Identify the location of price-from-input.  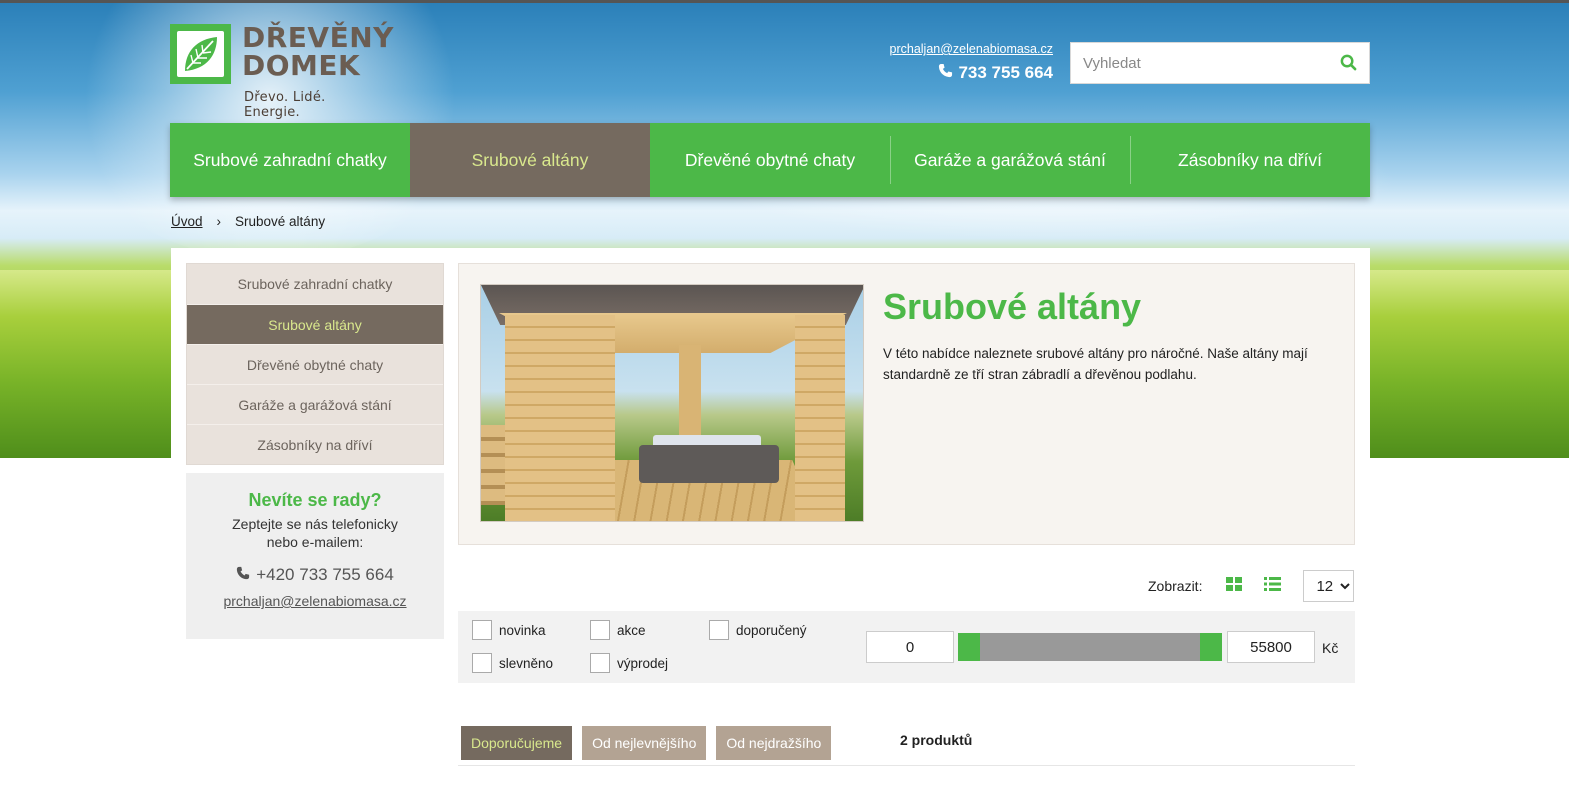
(910, 647).